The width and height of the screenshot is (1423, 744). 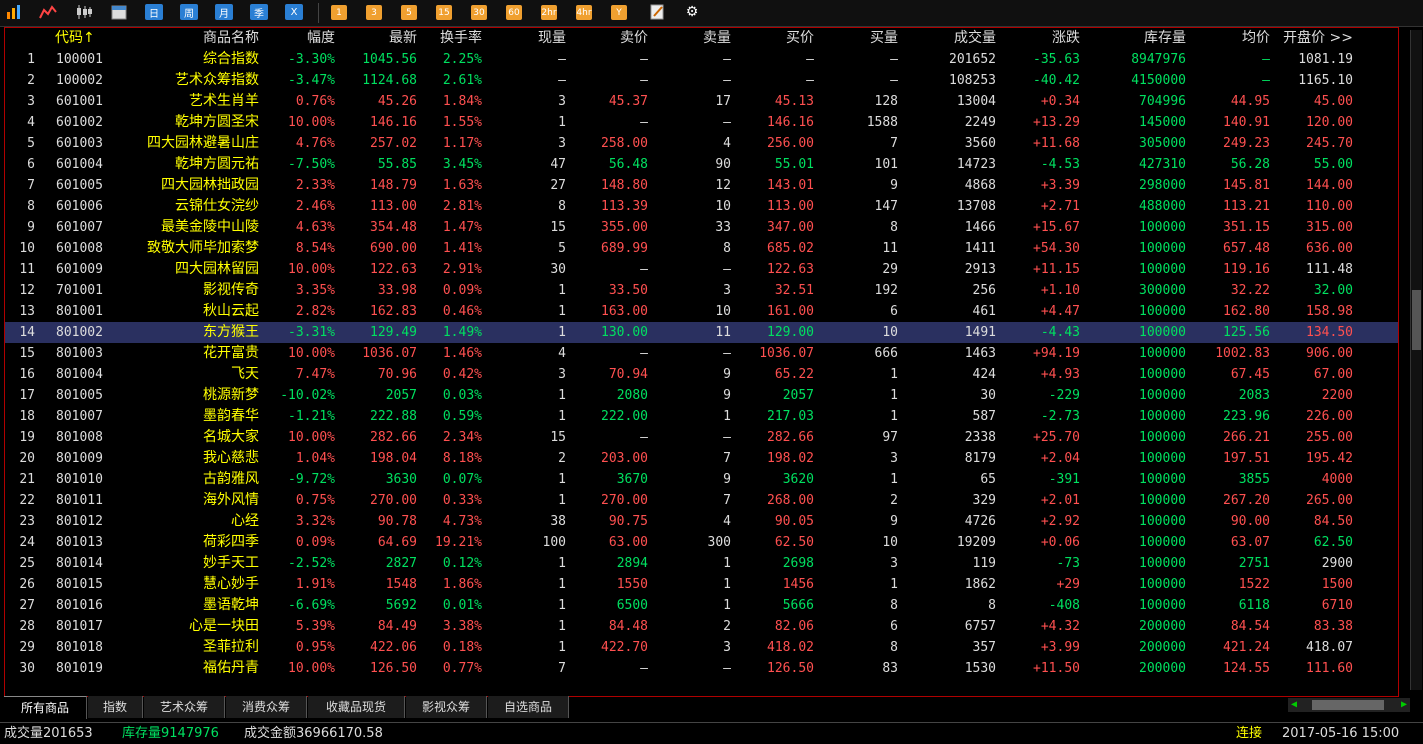 I want to click on name-header: 商品名称, so click(x=231, y=38).